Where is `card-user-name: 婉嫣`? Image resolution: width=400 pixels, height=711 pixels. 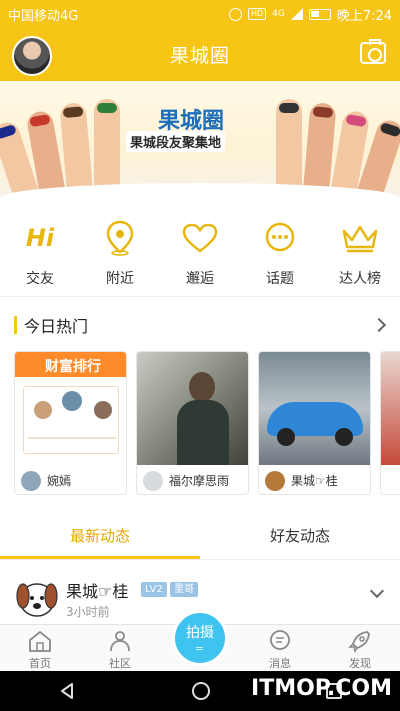 card-user-name: 婉嫣 is located at coordinates (59, 481).